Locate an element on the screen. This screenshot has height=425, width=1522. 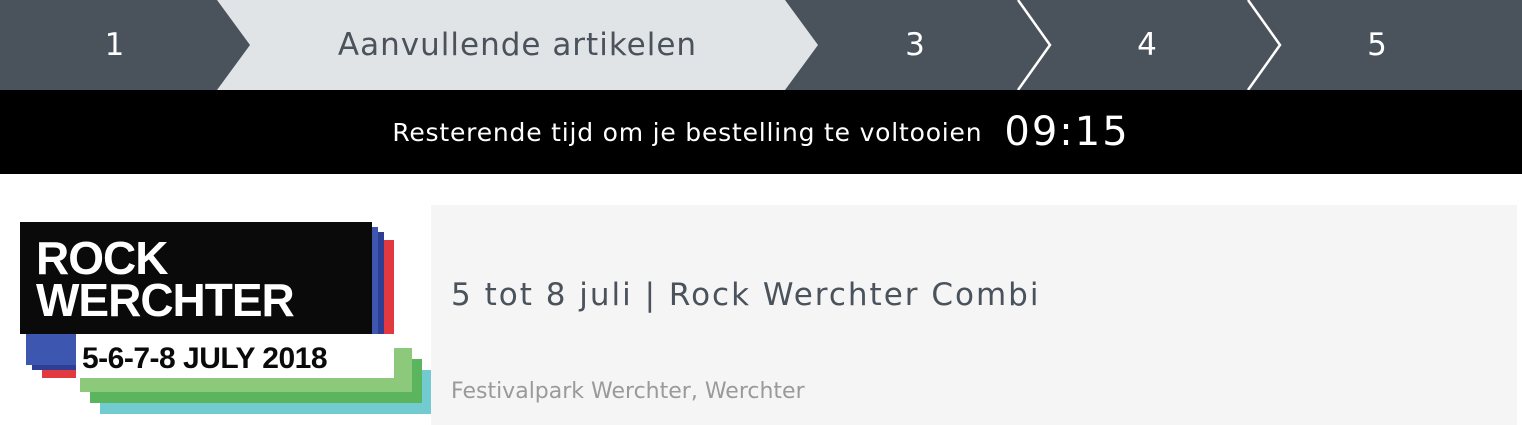
step-3: 3 is located at coordinates (915, 45).